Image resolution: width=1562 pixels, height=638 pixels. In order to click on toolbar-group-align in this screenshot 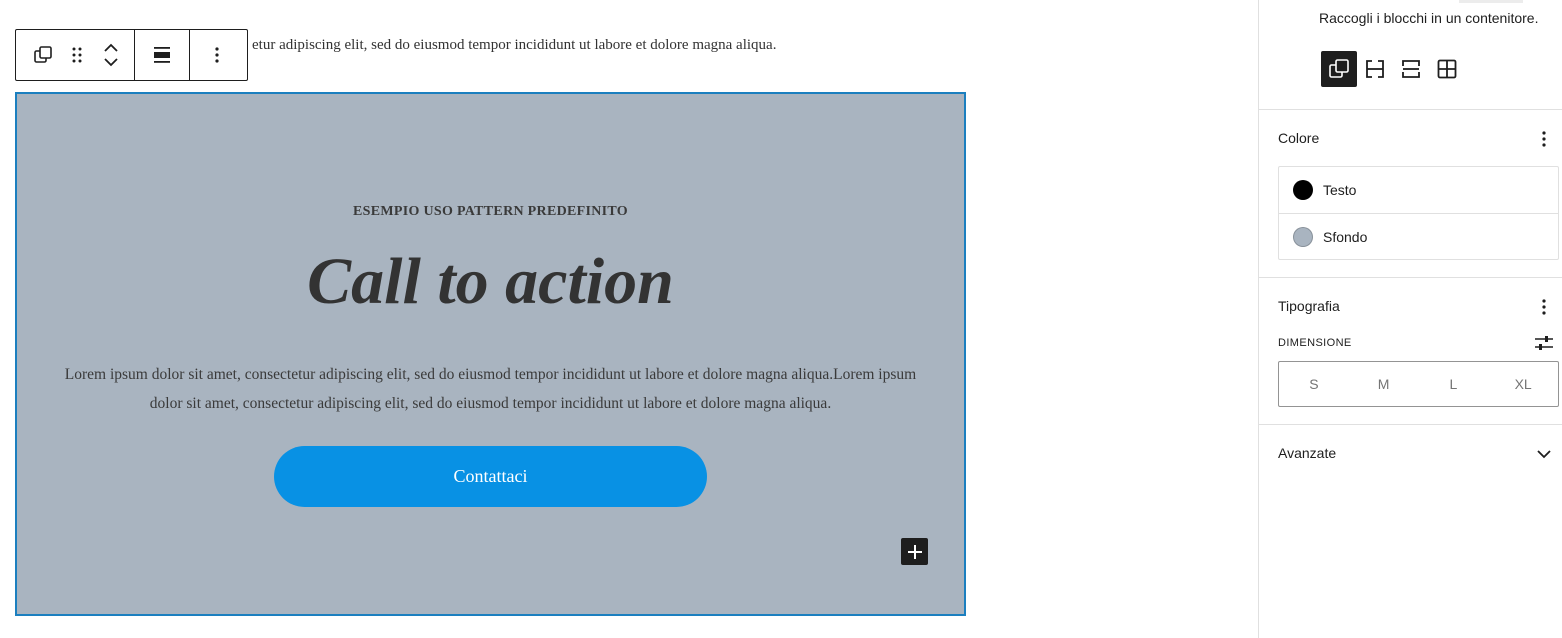, I will do `click(161, 55)`.